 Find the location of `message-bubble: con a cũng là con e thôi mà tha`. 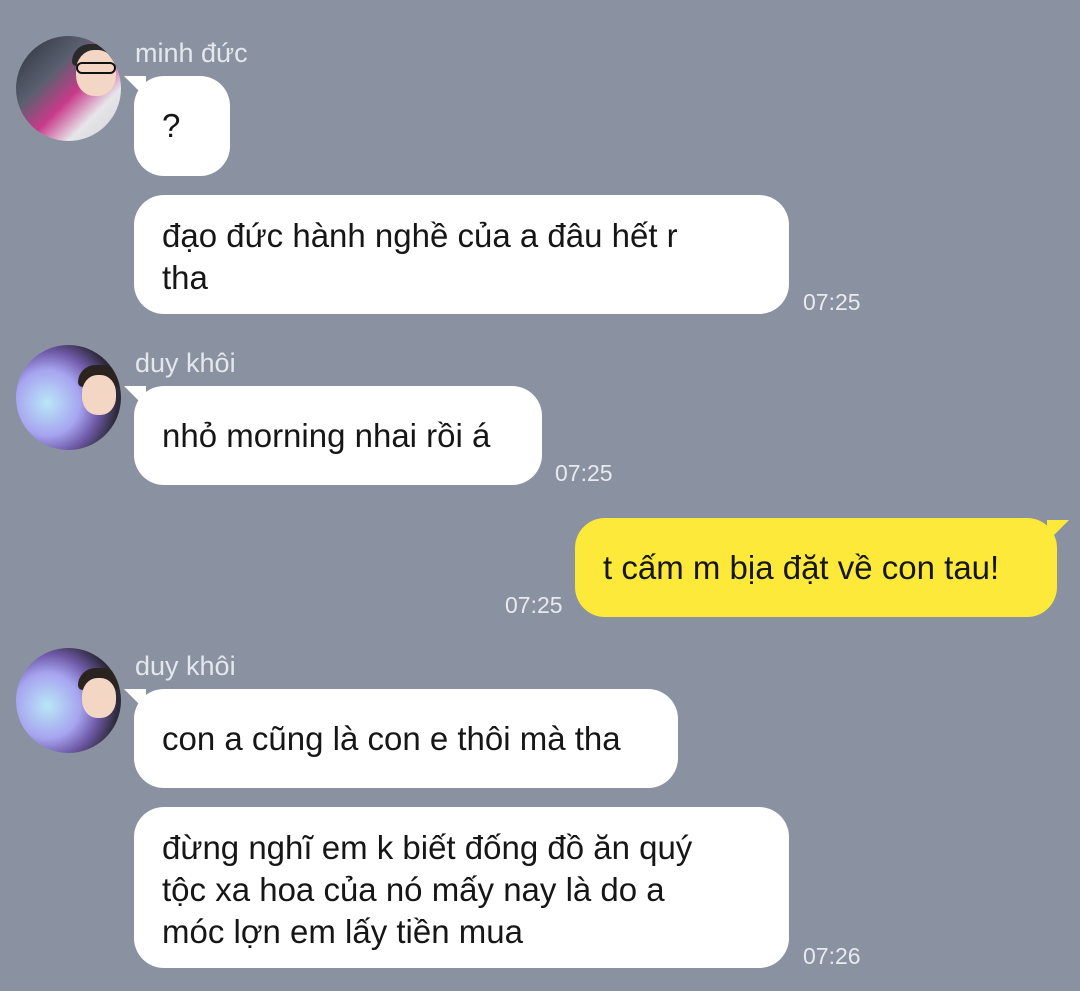

message-bubble: con a cũng là con e thôi mà tha is located at coordinates (406, 738).